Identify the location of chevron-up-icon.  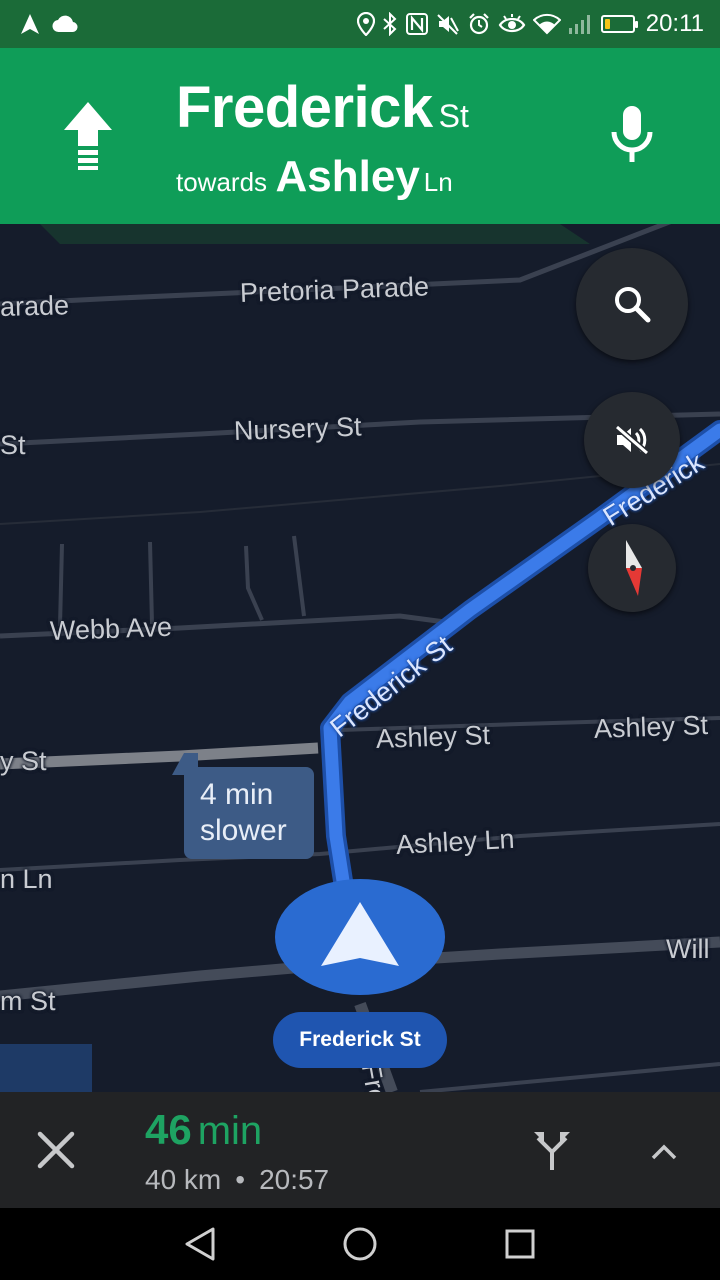
(664, 1152).